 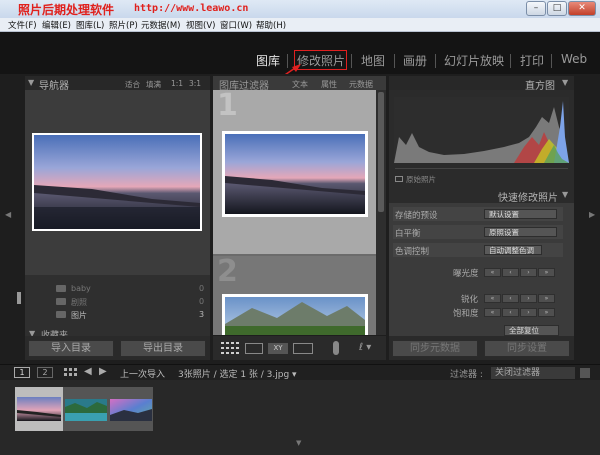 I want to click on right-panel-toggle-icon: ▶, so click(x=592, y=214).